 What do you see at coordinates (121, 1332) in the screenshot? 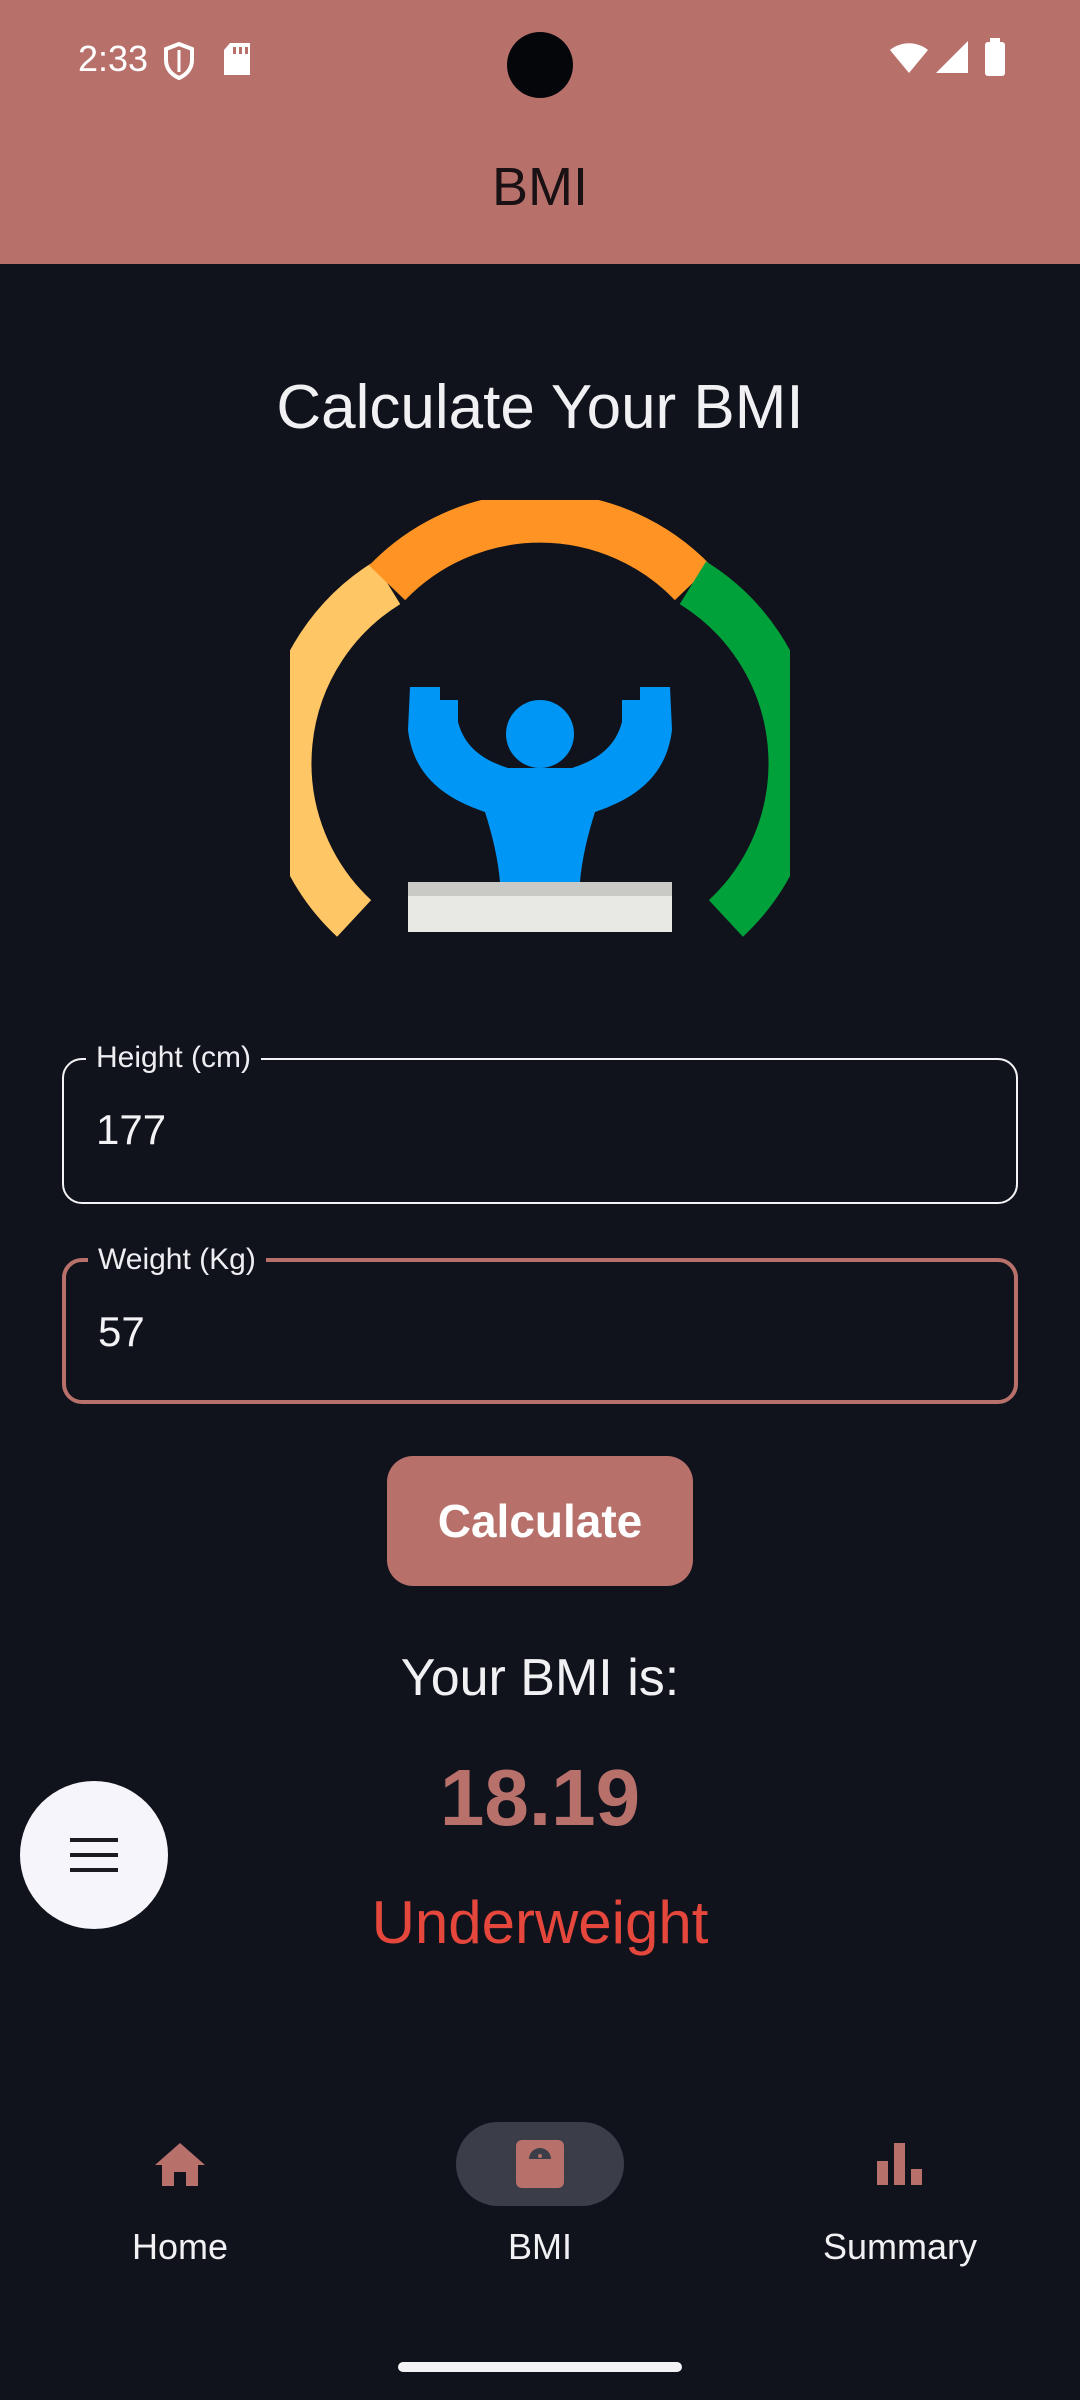
I see `weight-input: 57` at bounding box center [121, 1332].